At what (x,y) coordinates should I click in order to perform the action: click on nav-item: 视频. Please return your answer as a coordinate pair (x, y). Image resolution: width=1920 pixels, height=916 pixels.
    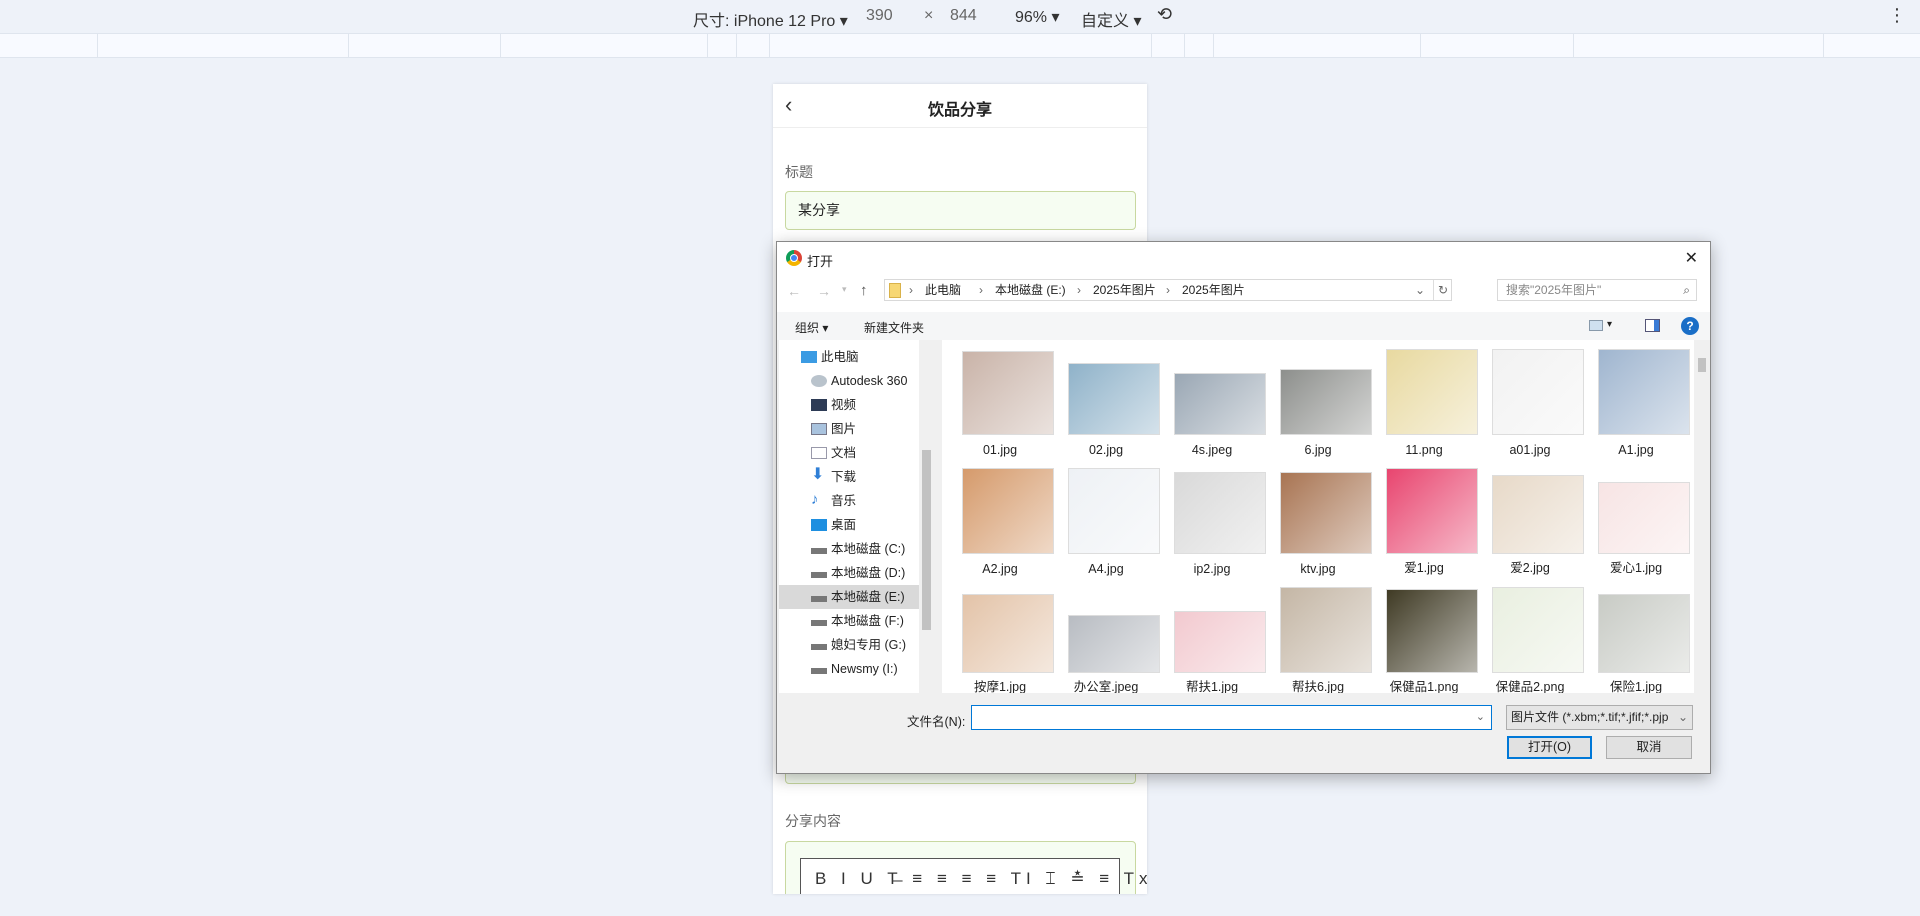
    Looking at the image, I should click on (849, 405).